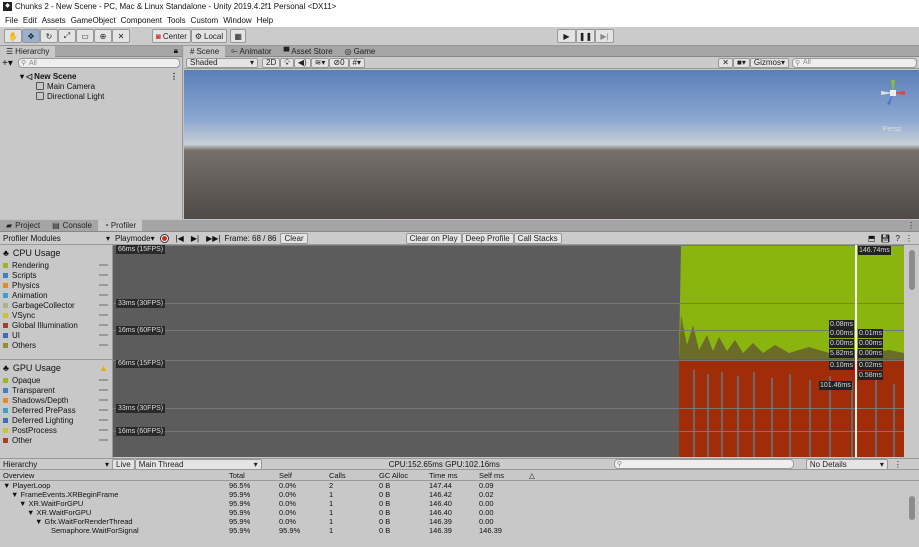  What do you see at coordinates (912, 508) in the screenshot?
I see `details-scrollbar-thumb` at bounding box center [912, 508].